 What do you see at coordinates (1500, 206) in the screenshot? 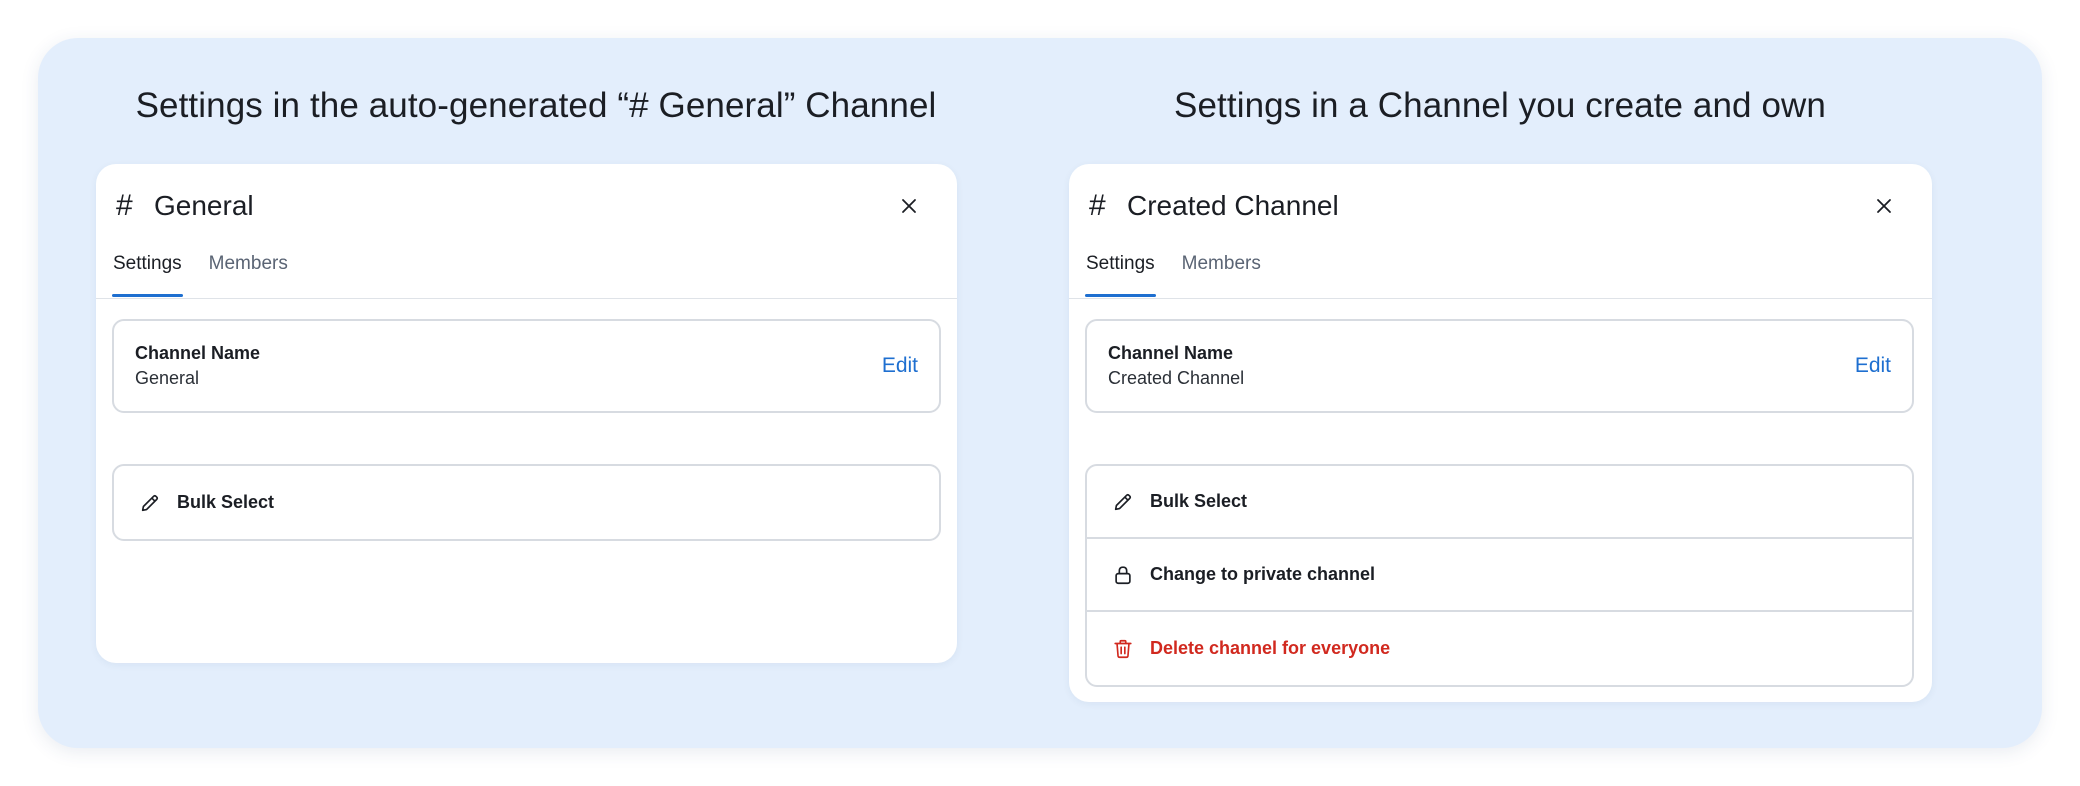
I see `panel-header: # Created Channel` at bounding box center [1500, 206].